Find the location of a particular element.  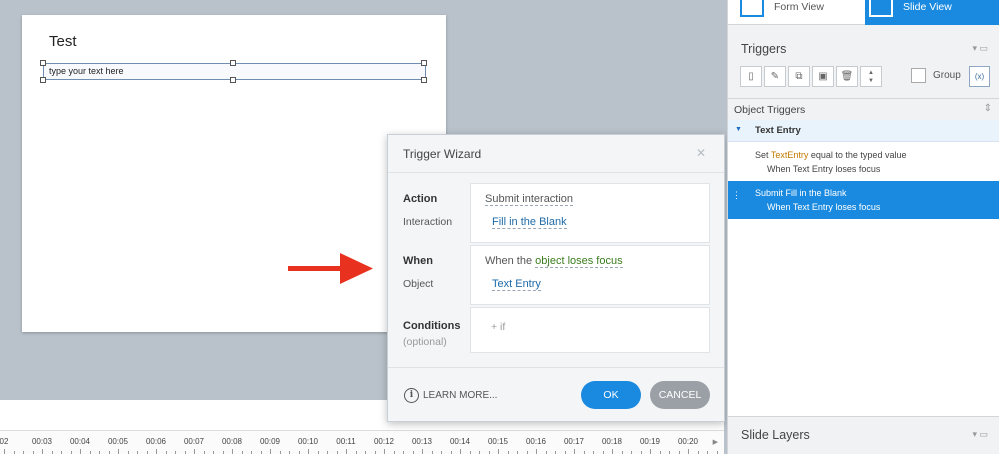

timeline-tick-label: 00:19 is located at coordinates (650, 441).